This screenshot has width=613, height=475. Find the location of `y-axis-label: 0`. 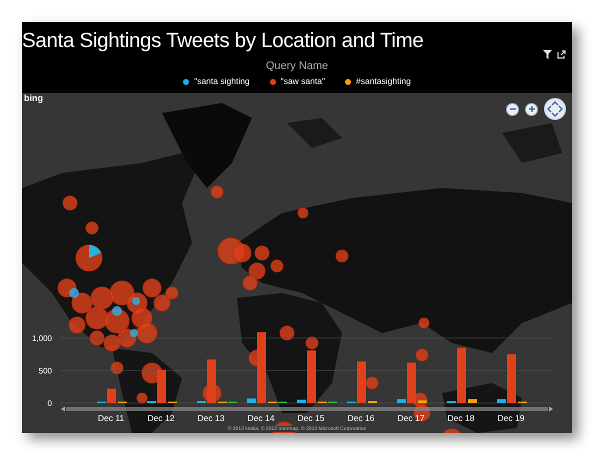

y-axis-label: 0 is located at coordinates (50, 403).